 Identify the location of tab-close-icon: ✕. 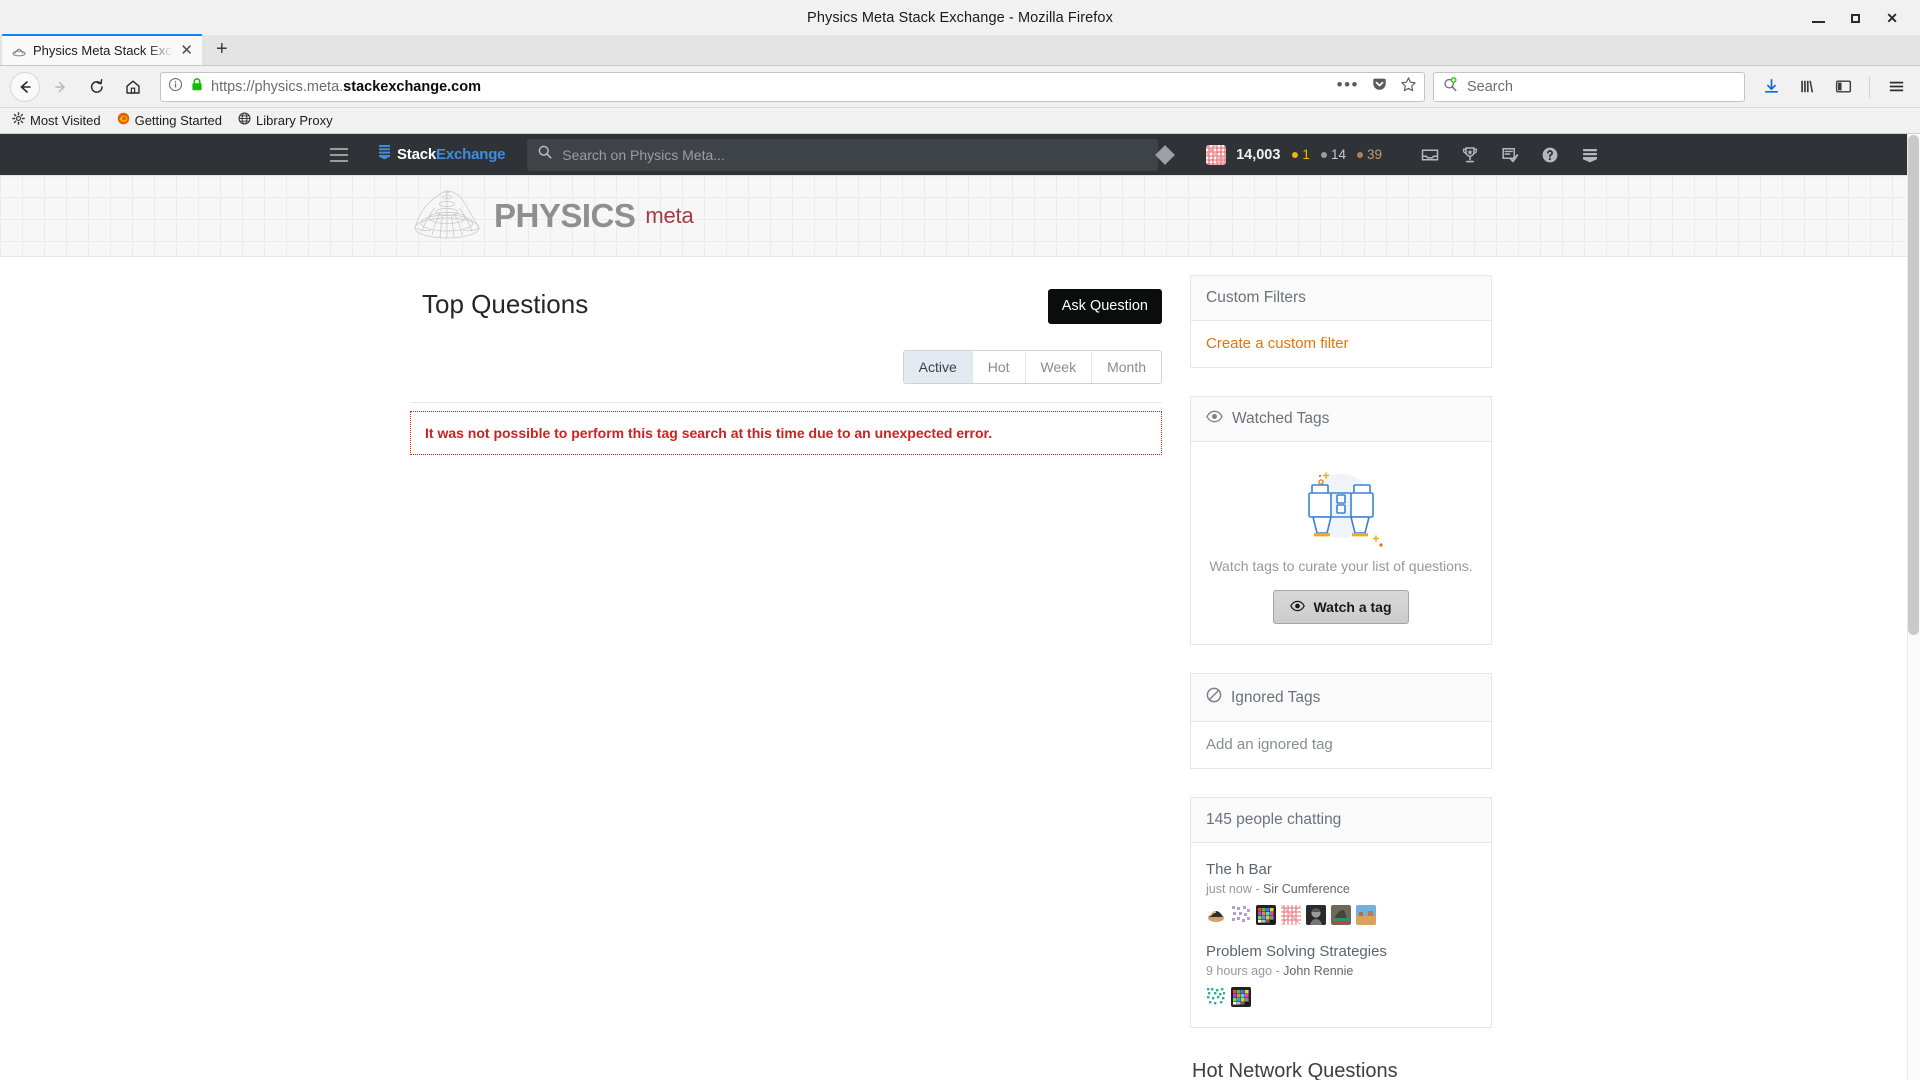
(186, 50).